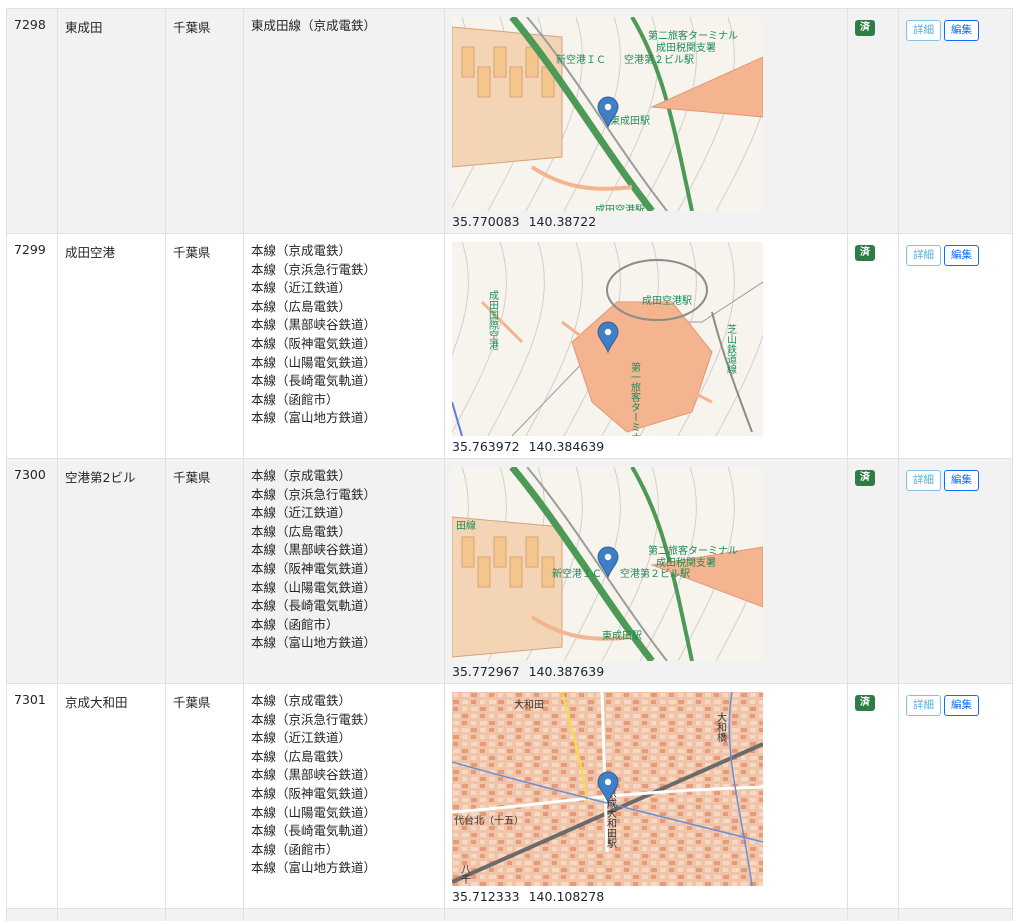  I want to click on status-badge: 済, so click(865, 253).